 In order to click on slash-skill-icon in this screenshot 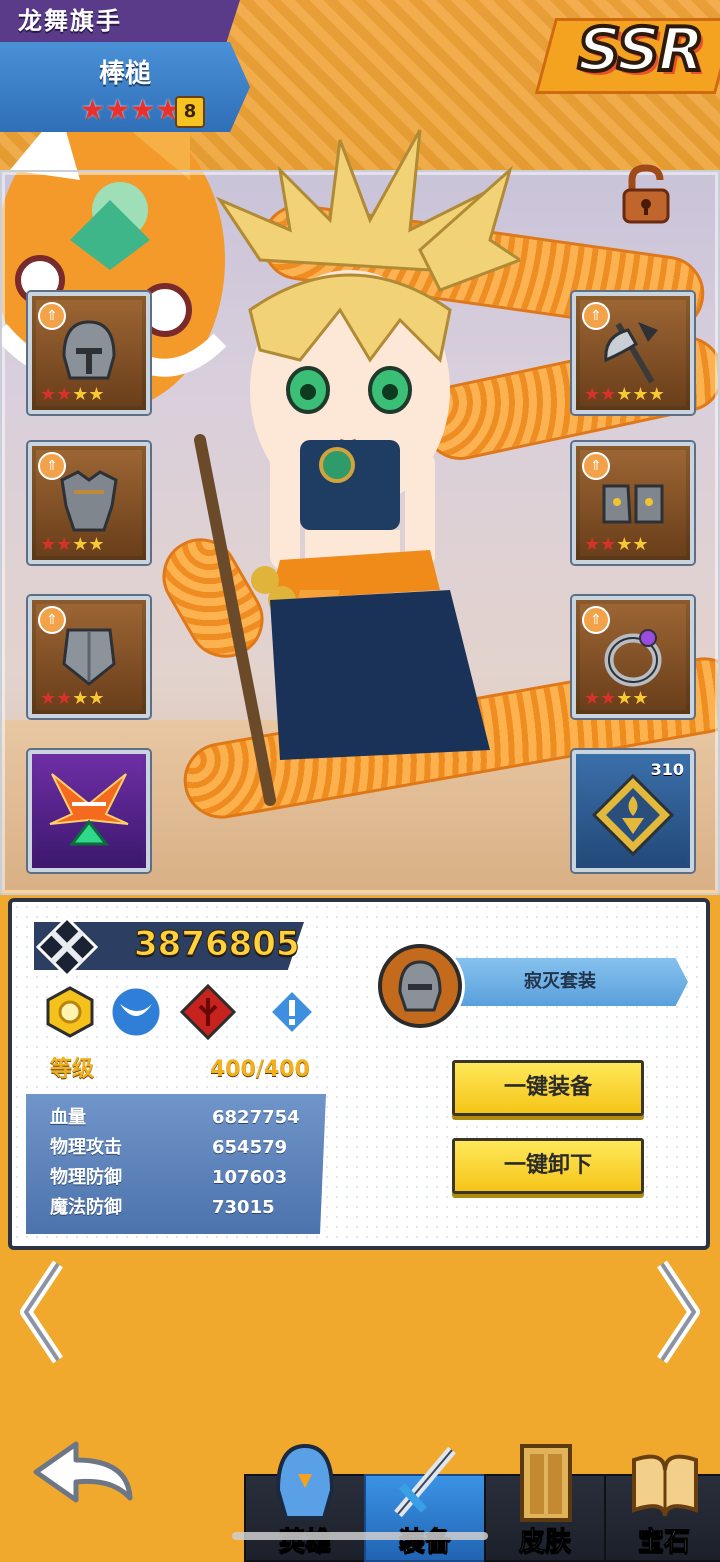, I will do `click(136, 1012)`.